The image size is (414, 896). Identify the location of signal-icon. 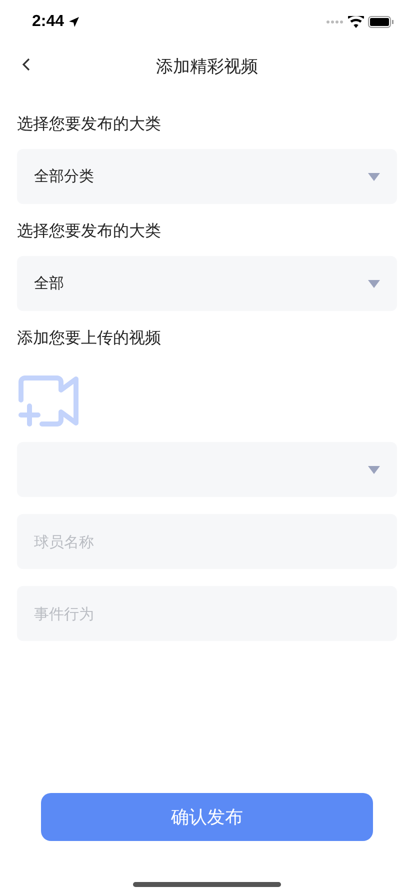
(335, 22).